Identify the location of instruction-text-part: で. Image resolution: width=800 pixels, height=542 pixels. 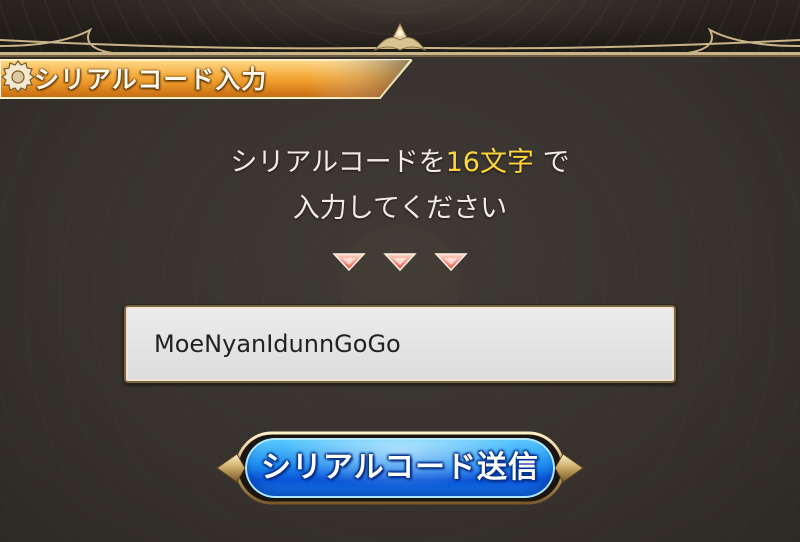
(551, 162).